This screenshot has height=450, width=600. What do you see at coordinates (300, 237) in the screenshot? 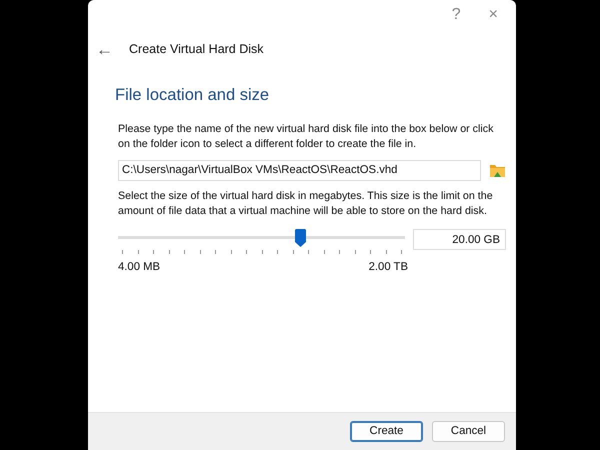
I see `slider-thumb` at bounding box center [300, 237].